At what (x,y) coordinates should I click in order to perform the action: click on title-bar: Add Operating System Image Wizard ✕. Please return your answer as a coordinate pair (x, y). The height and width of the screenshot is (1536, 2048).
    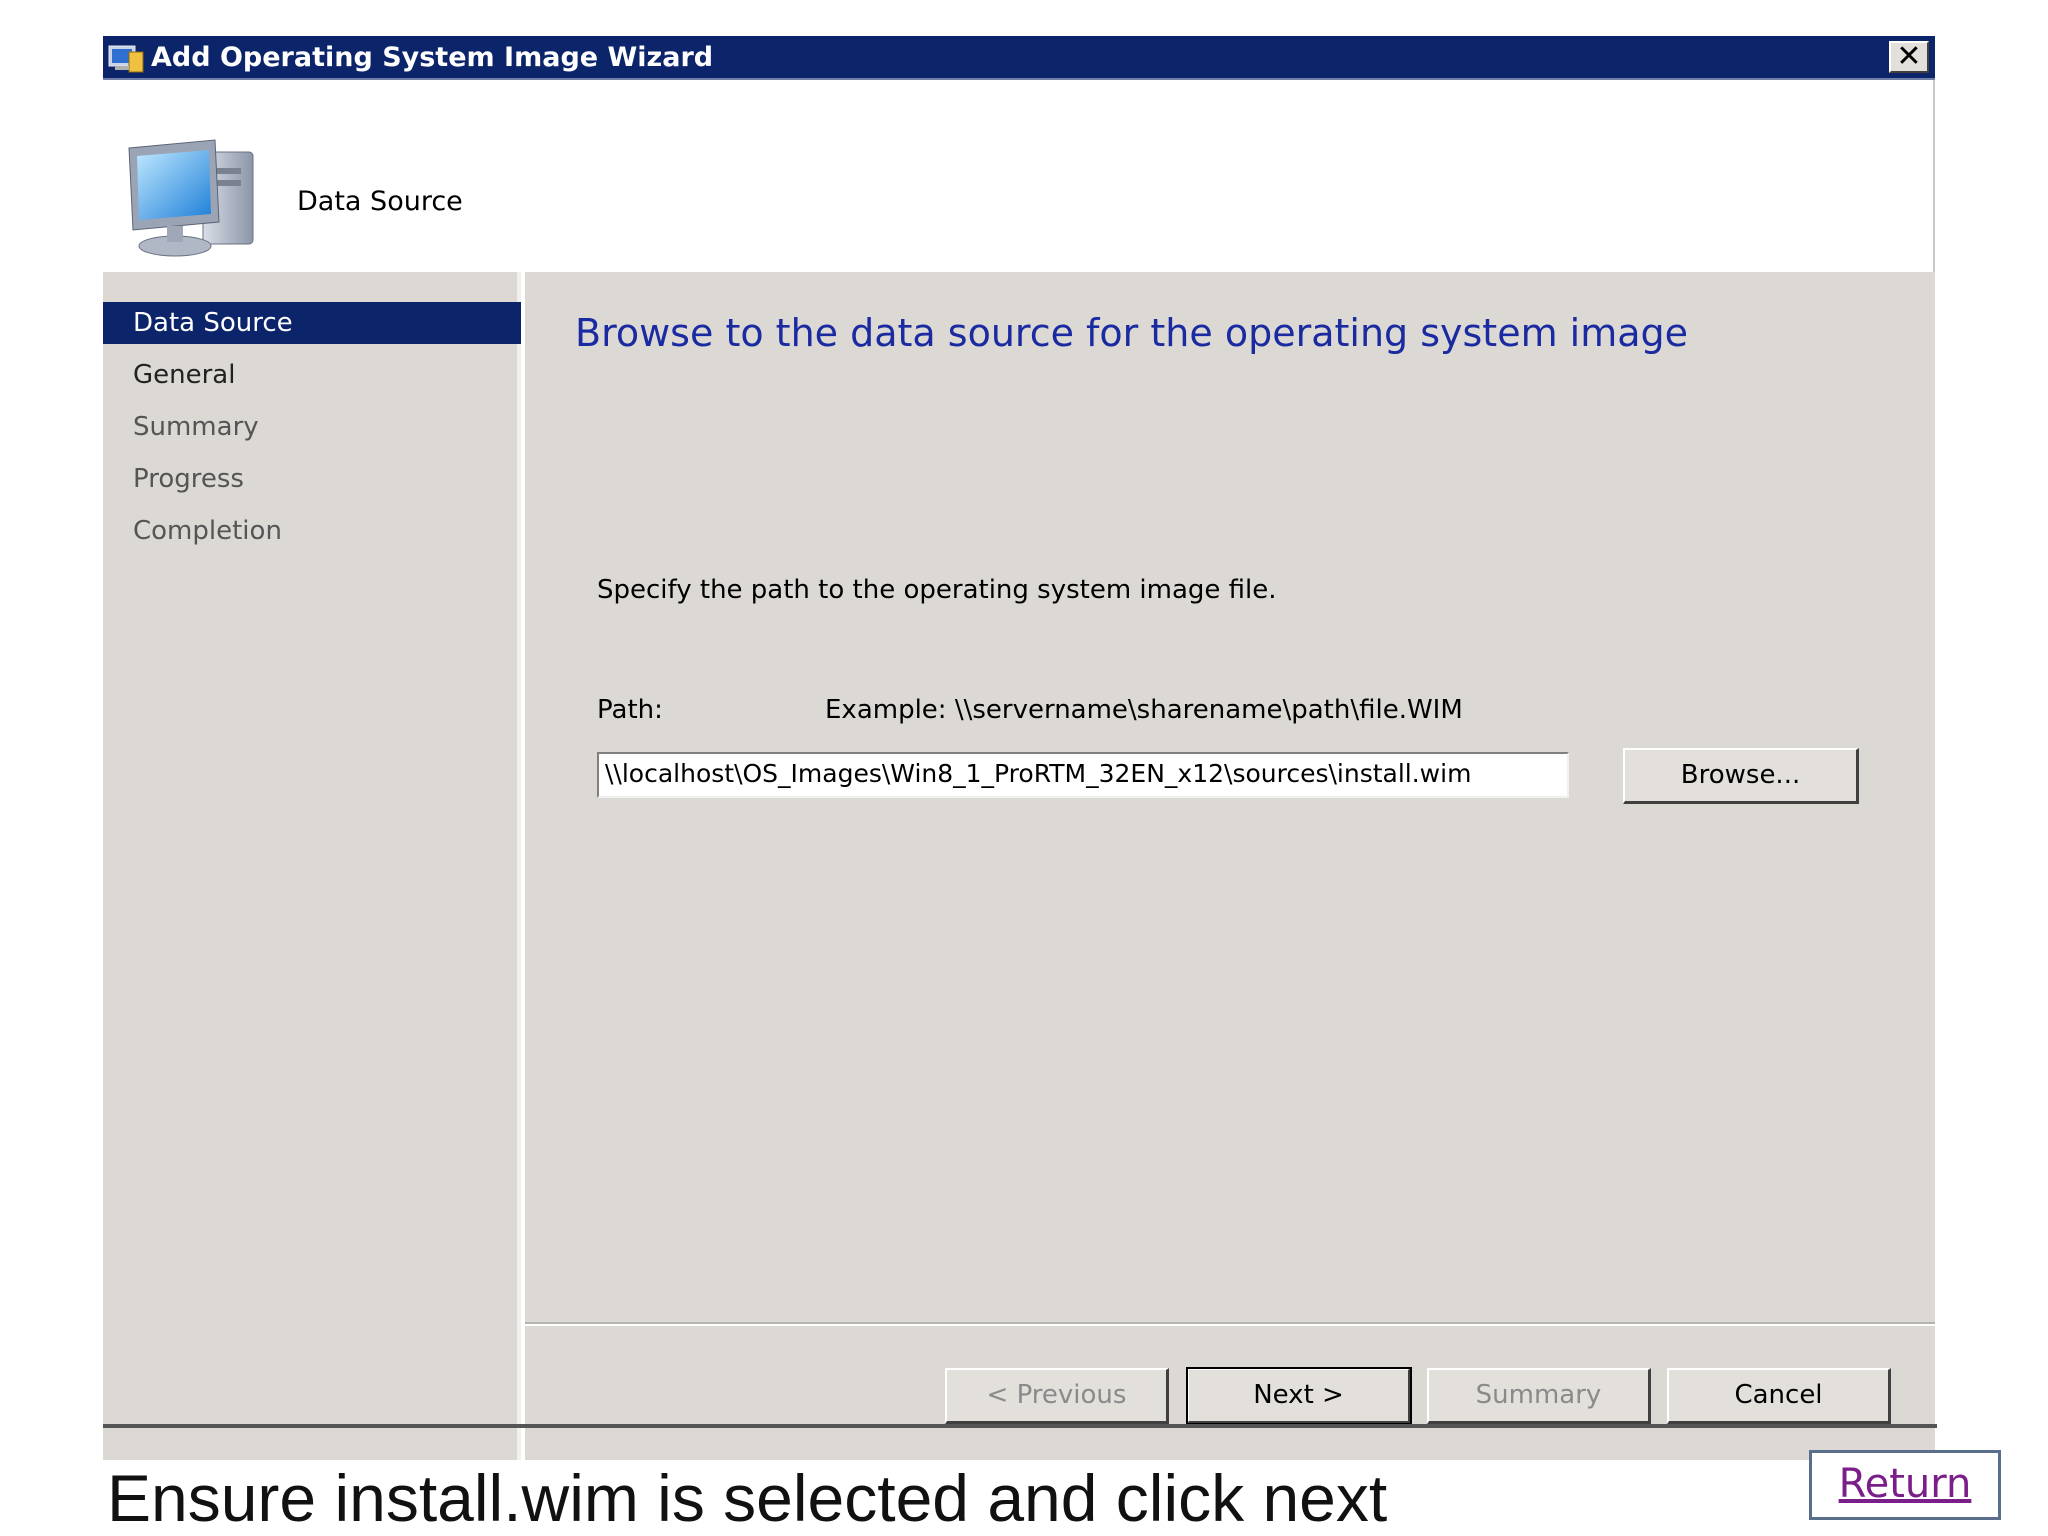
    Looking at the image, I should click on (1019, 58).